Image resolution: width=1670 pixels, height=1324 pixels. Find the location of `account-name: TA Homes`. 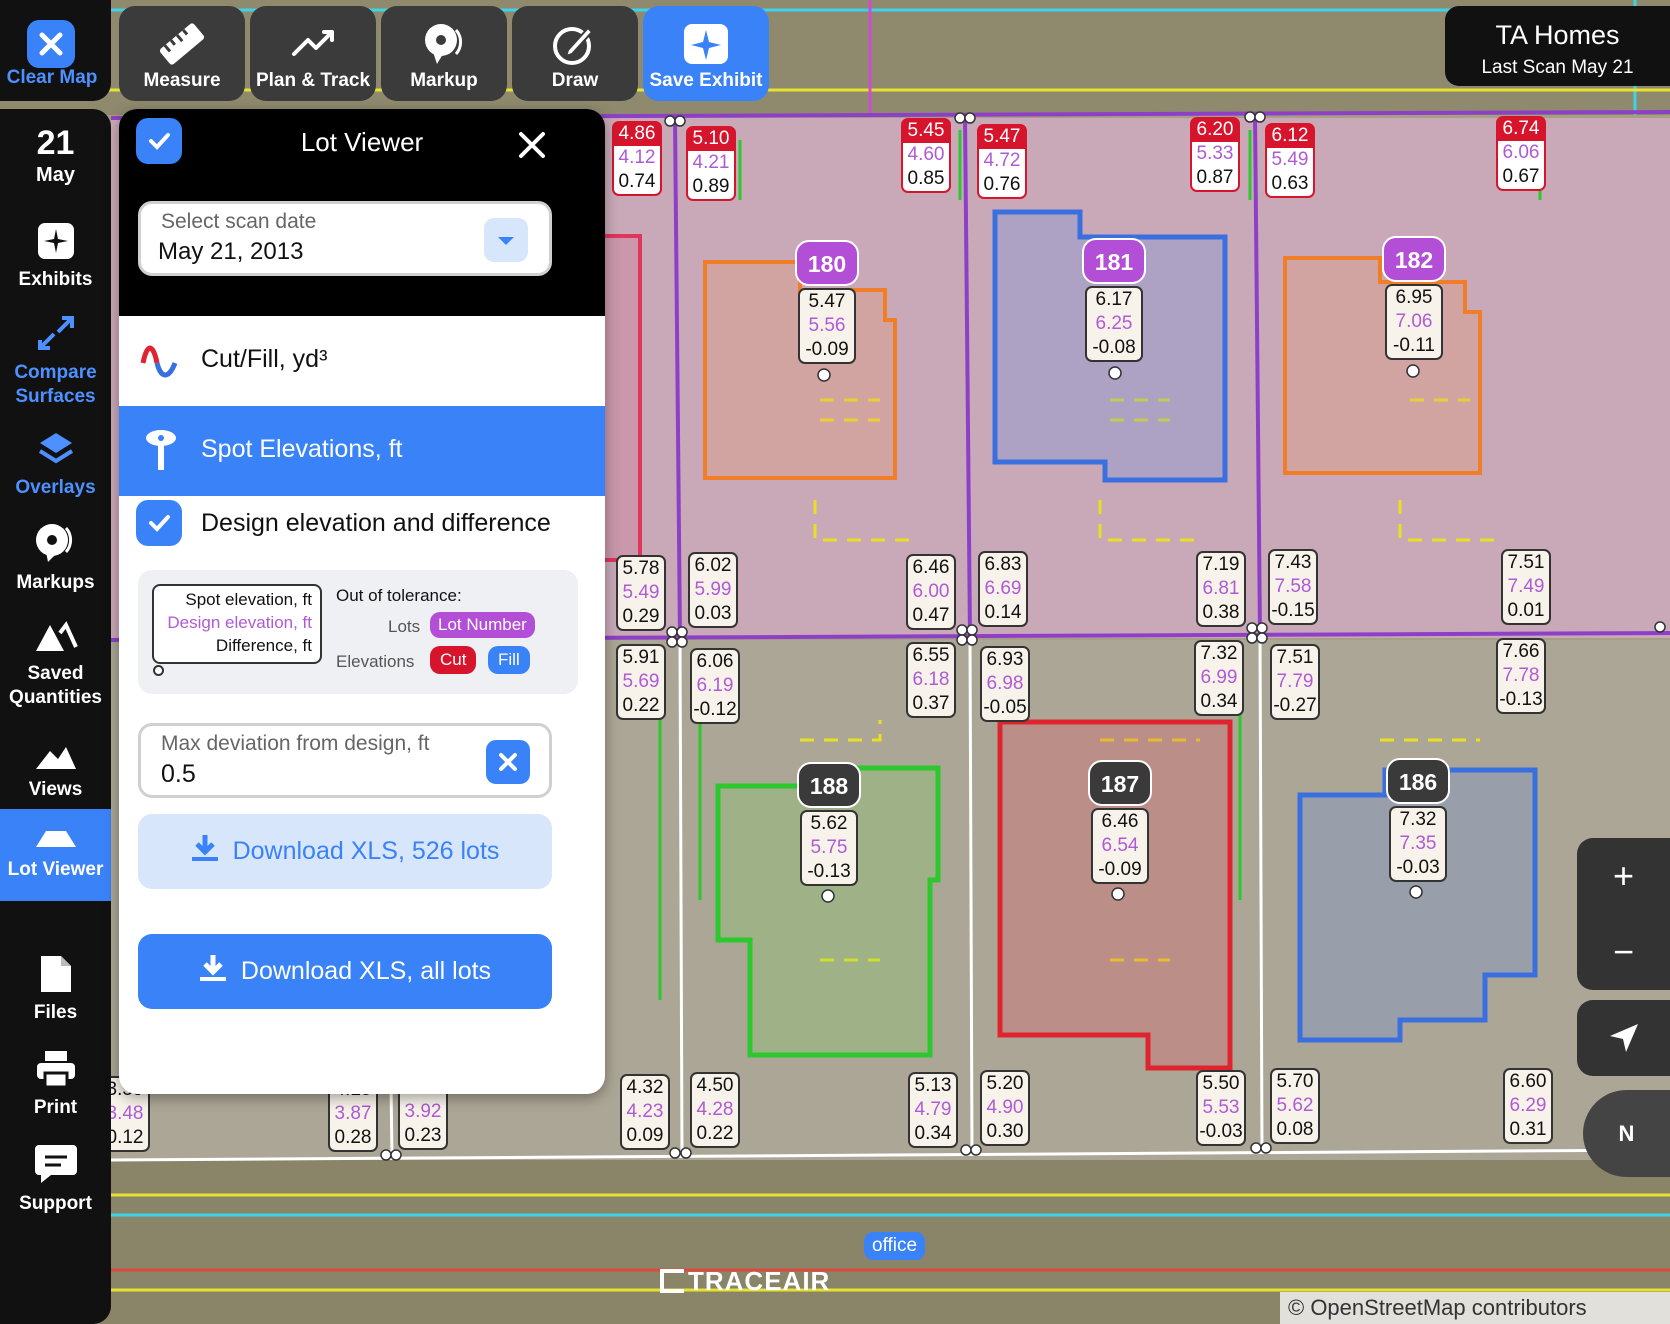

account-name: TA Homes is located at coordinates (1557, 35).